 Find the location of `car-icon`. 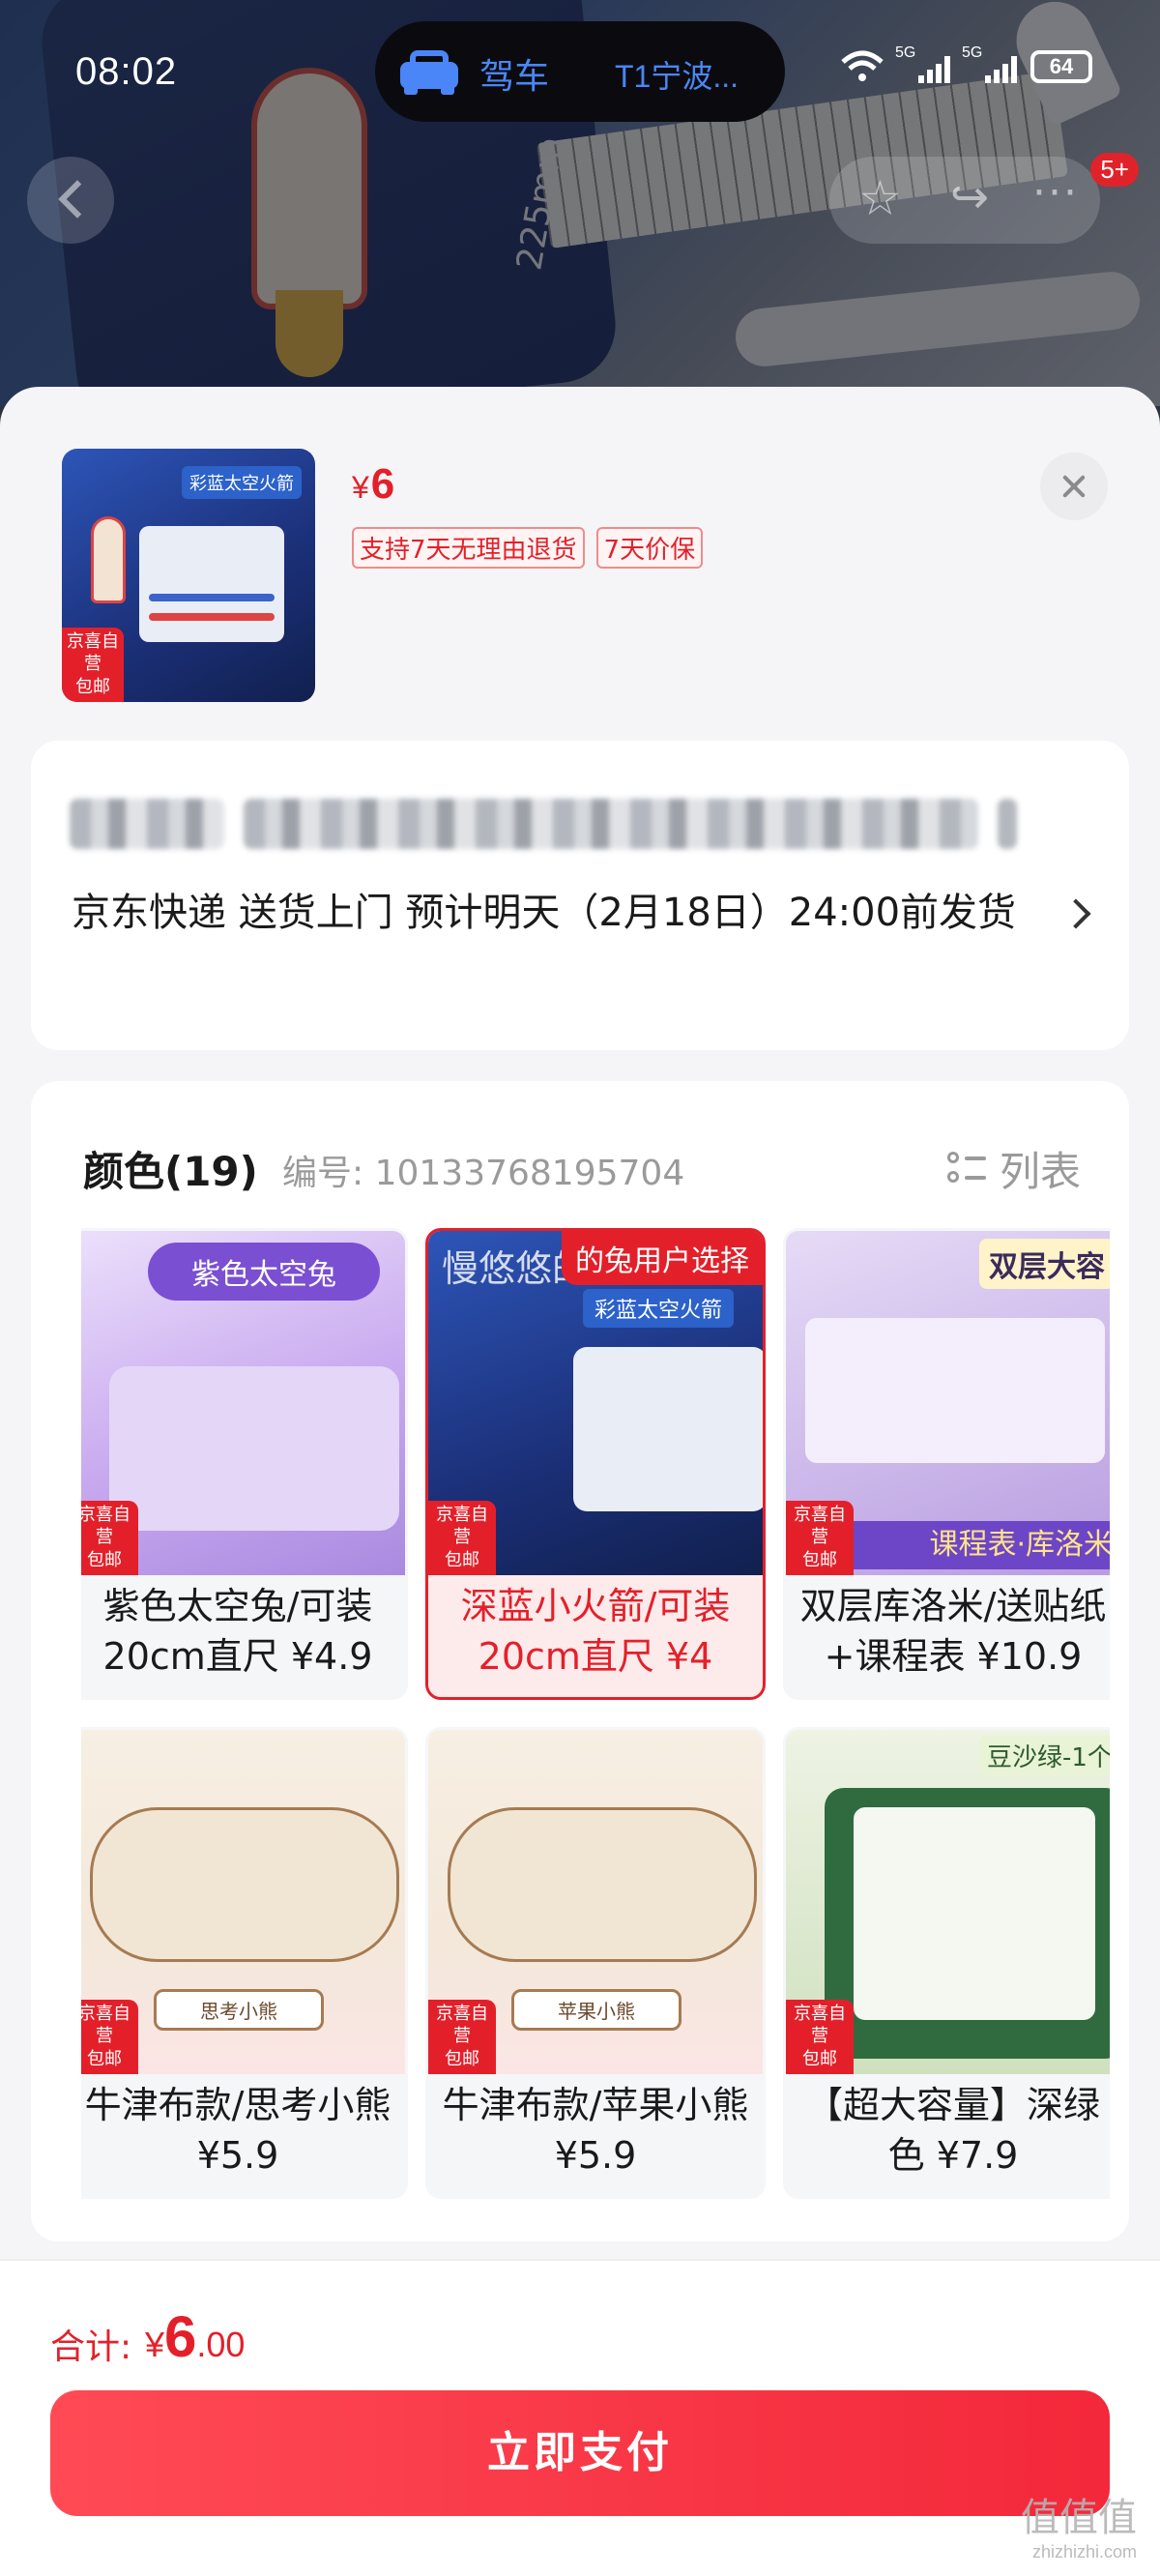

car-icon is located at coordinates (429, 72).